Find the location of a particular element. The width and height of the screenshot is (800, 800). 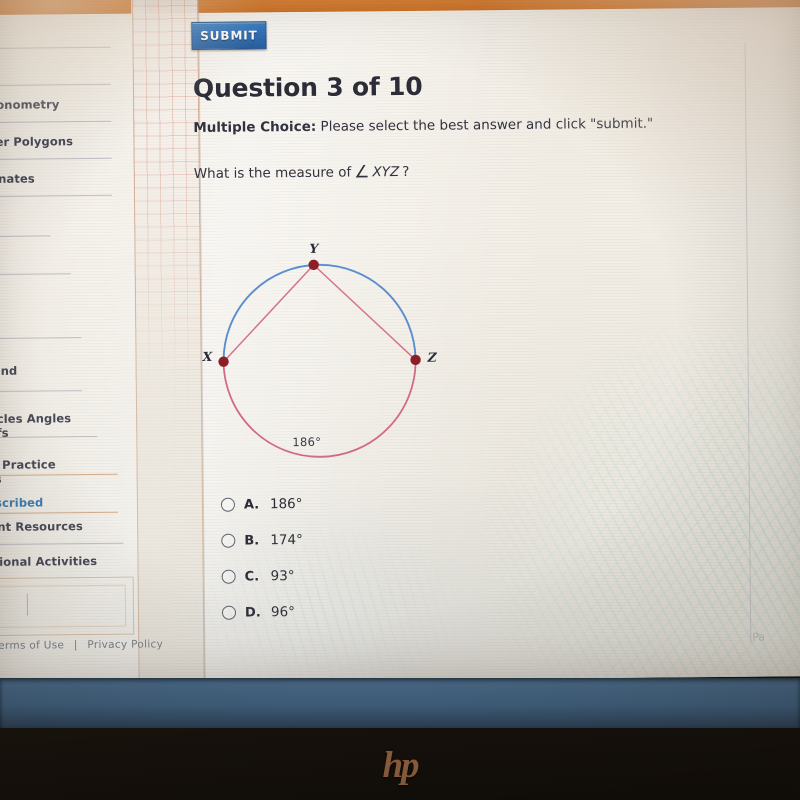

sidebar-item-additional-activities: …: Additional Activities is located at coordinates (66, 561).